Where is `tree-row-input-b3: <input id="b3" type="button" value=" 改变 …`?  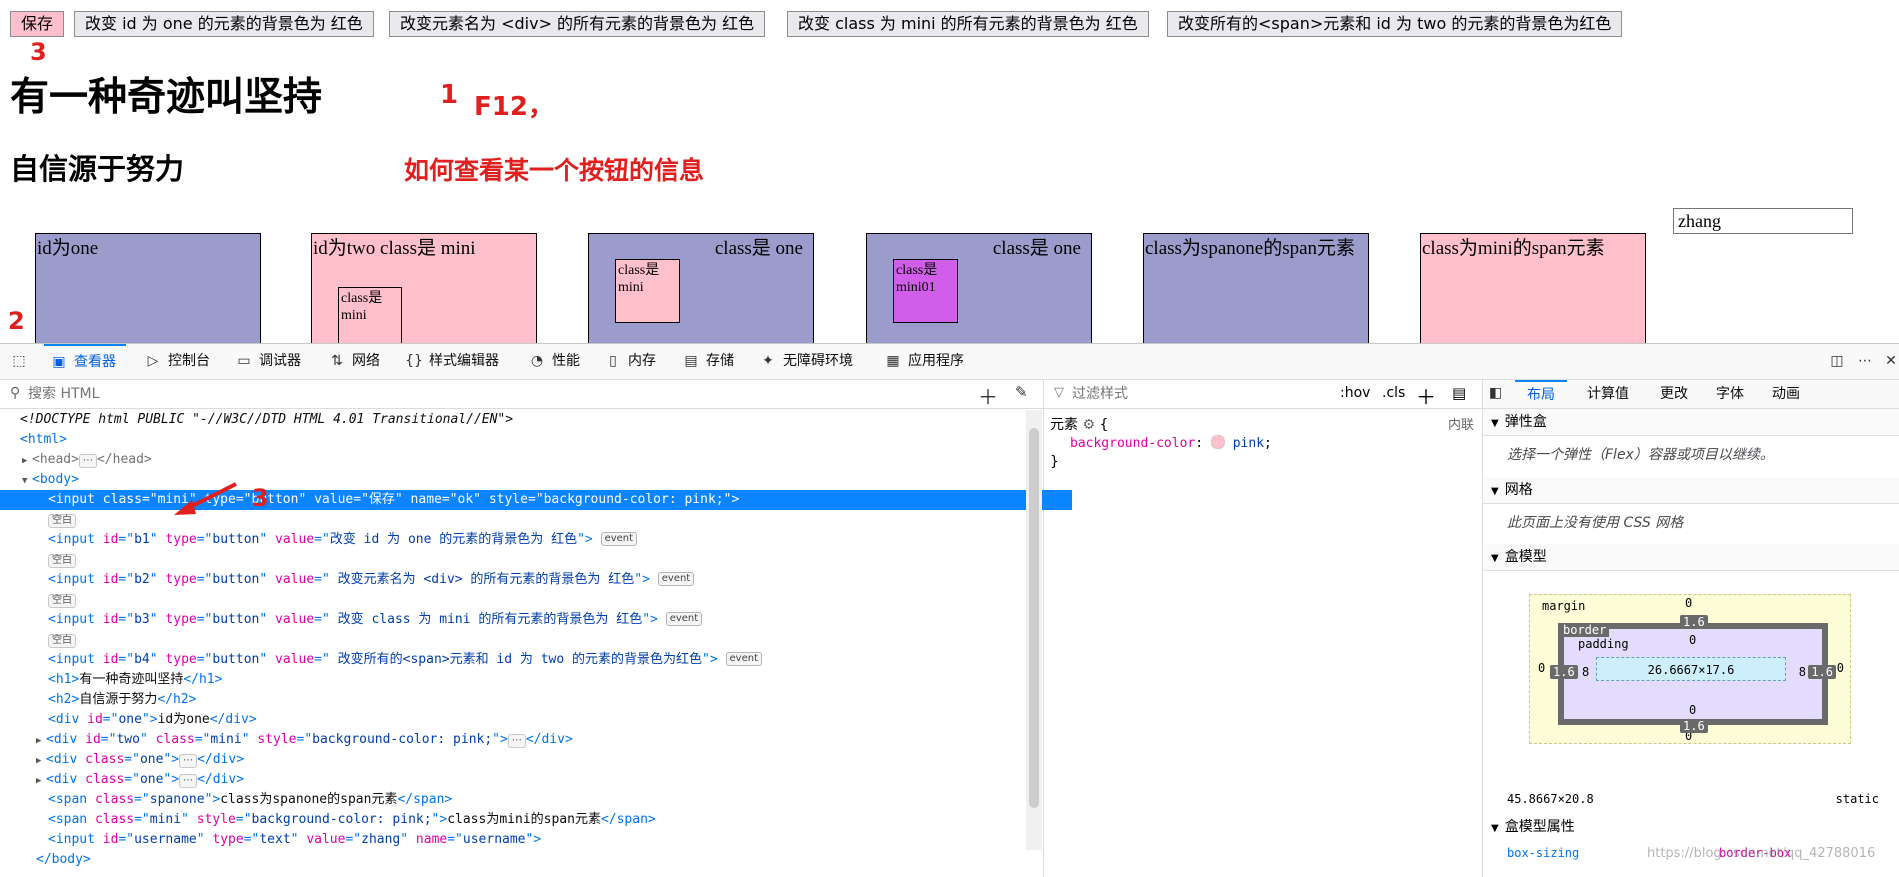
tree-row-input-b3: <input id="b3" type="button" value=" 改变 … is located at coordinates (536, 620).